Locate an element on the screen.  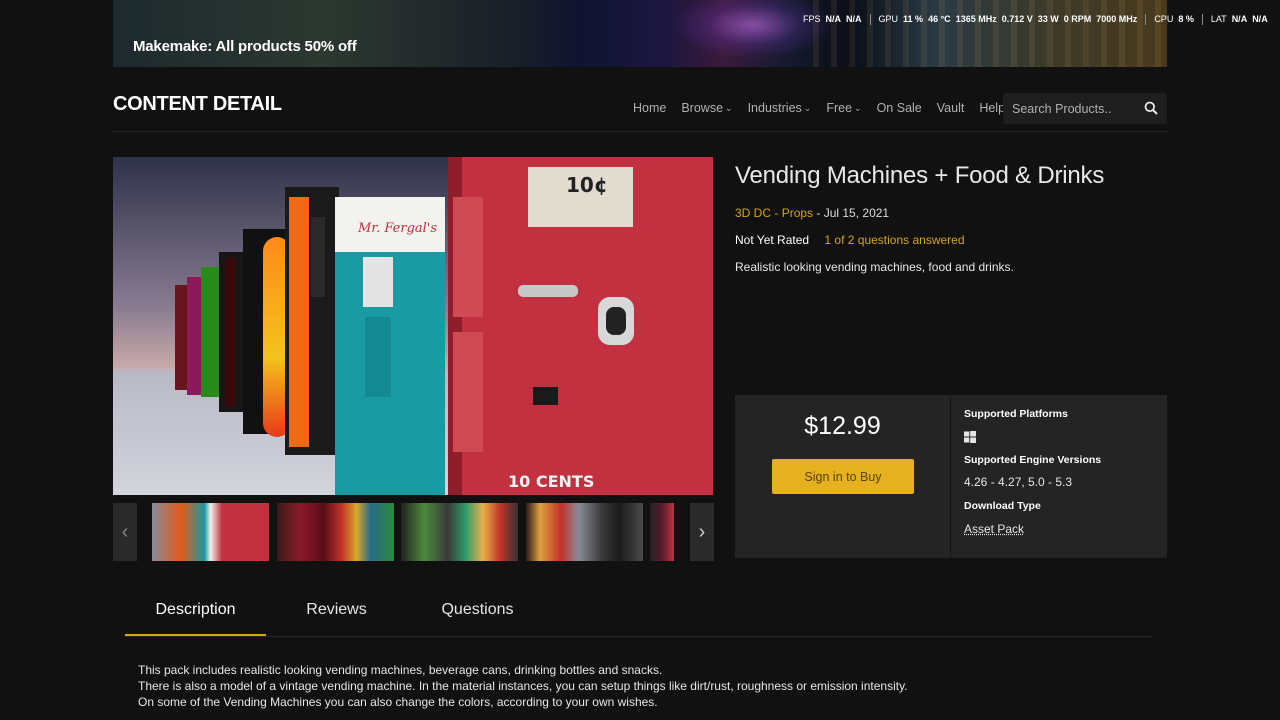
thumbnail-strip: ‹ › is located at coordinates (413, 532).